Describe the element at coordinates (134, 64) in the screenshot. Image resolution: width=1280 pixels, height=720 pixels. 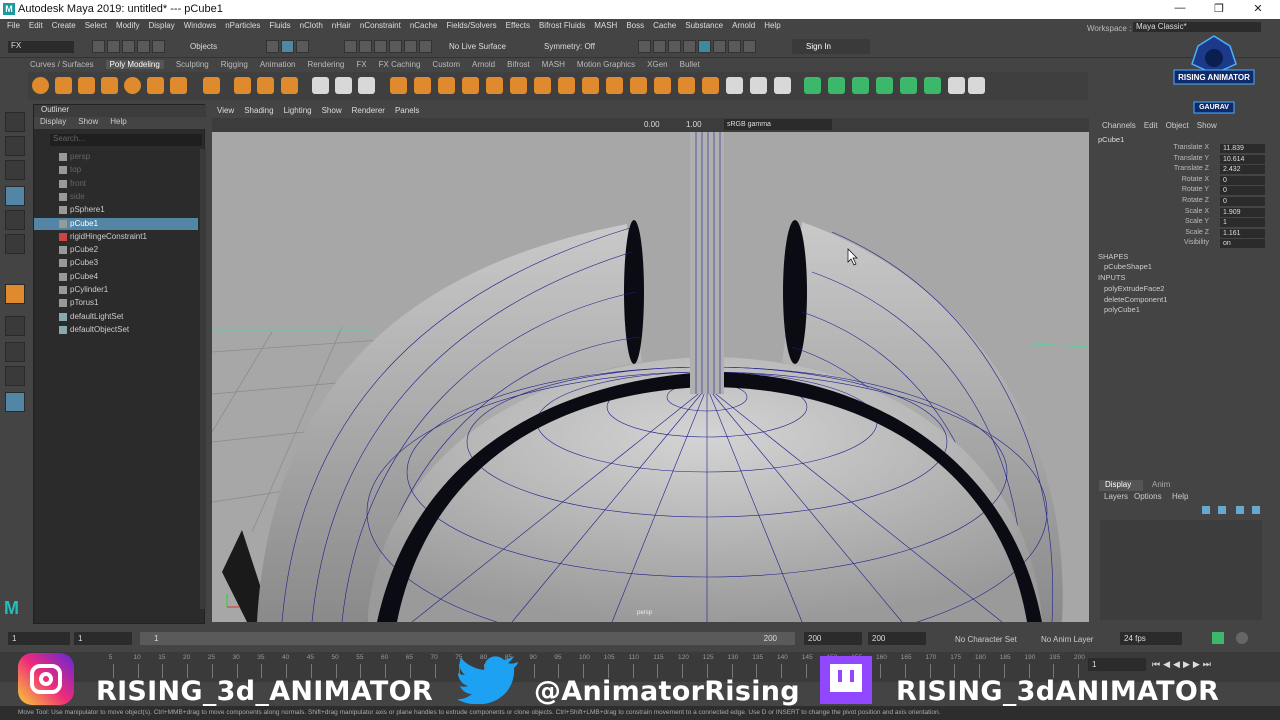
I see `shelf-tab-poly-modeling: Poly Modeling` at that location.